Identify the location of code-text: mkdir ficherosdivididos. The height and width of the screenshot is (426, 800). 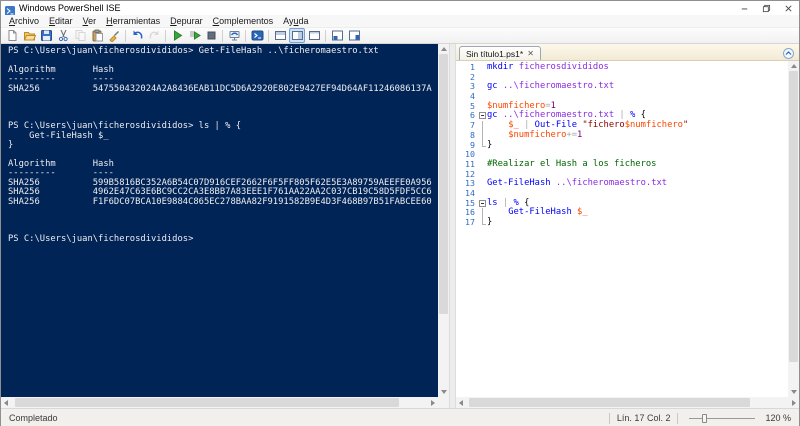
(548, 67).